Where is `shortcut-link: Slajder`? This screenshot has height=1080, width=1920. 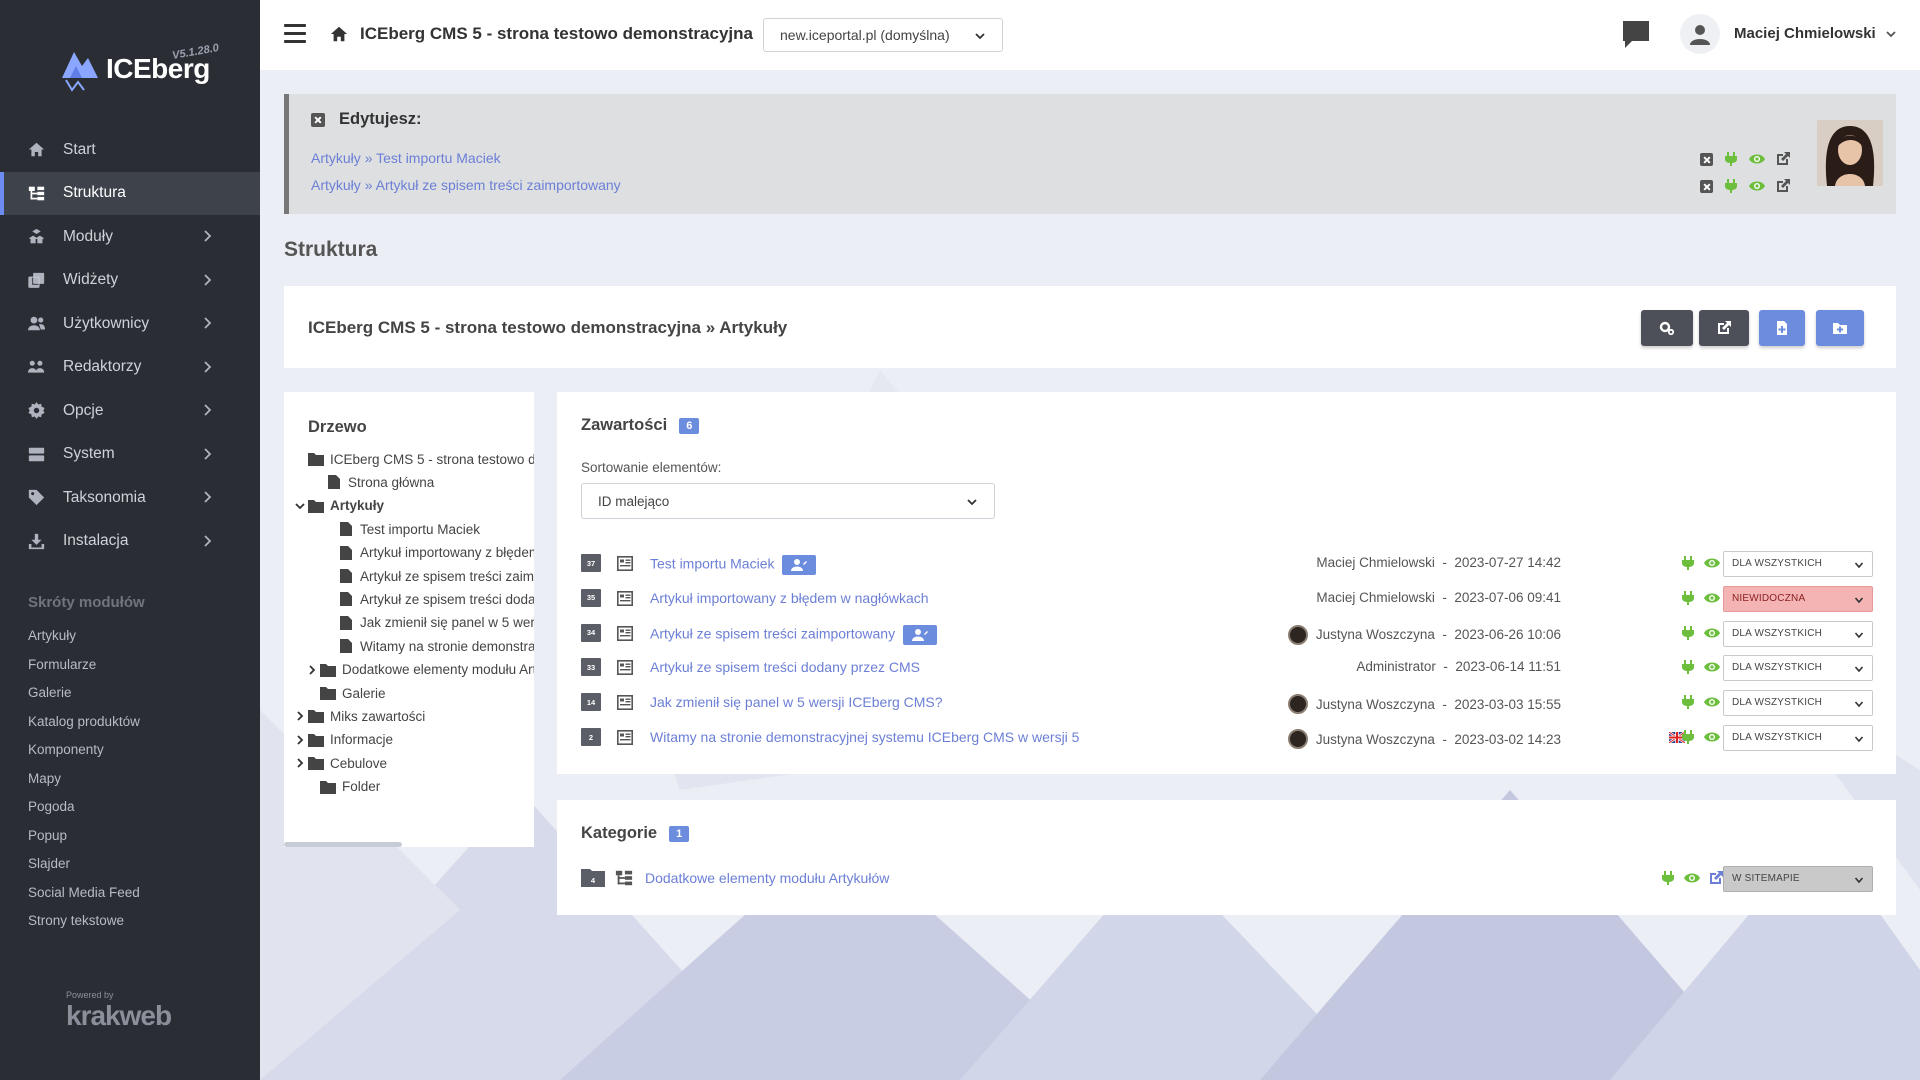
shortcut-link: Slajder is located at coordinates (84, 868).